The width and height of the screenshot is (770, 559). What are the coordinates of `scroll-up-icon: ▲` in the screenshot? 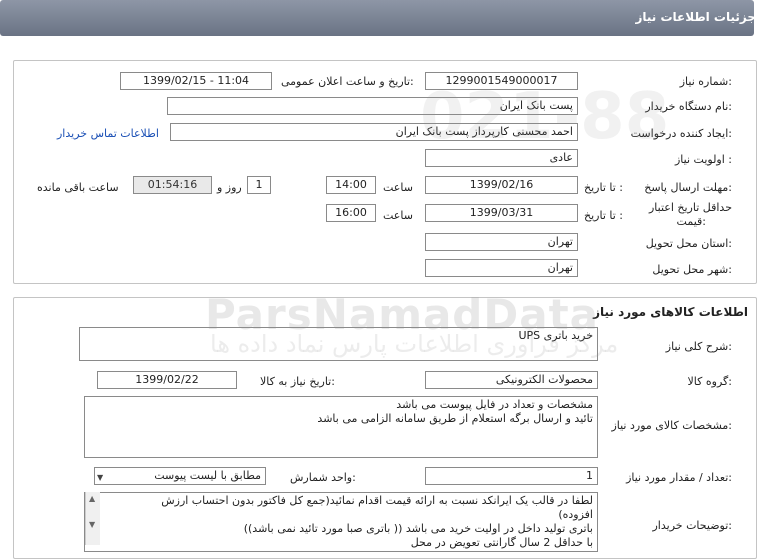 It's located at (92, 498).